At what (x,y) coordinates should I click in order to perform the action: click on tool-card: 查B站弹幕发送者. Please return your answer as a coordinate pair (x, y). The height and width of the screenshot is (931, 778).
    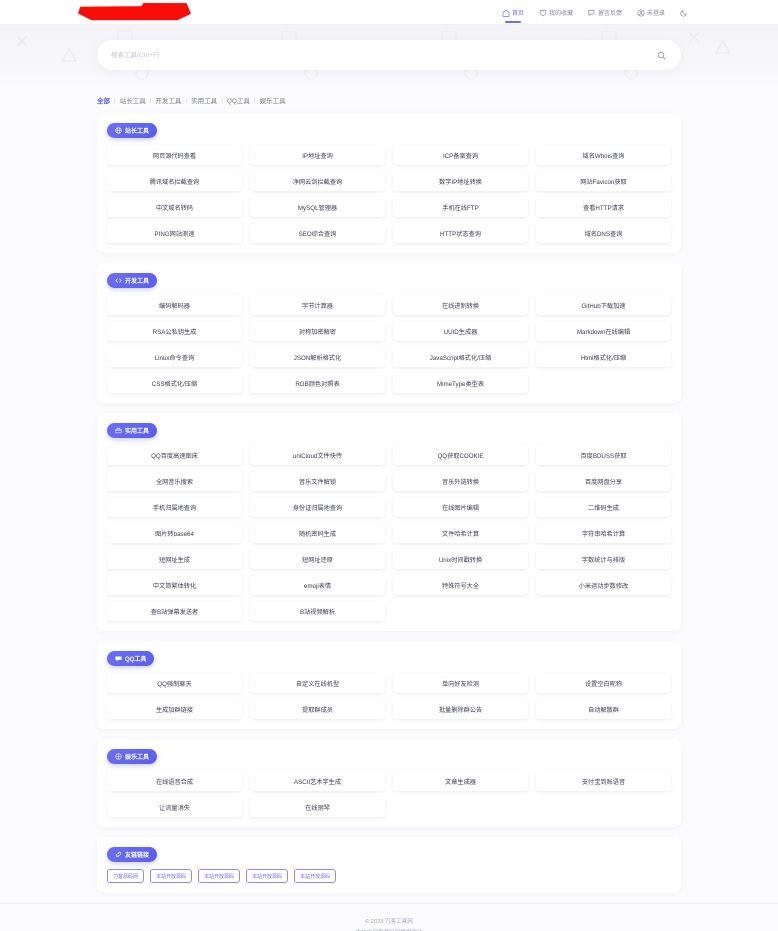
    Looking at the image, I should click on (174, 611).